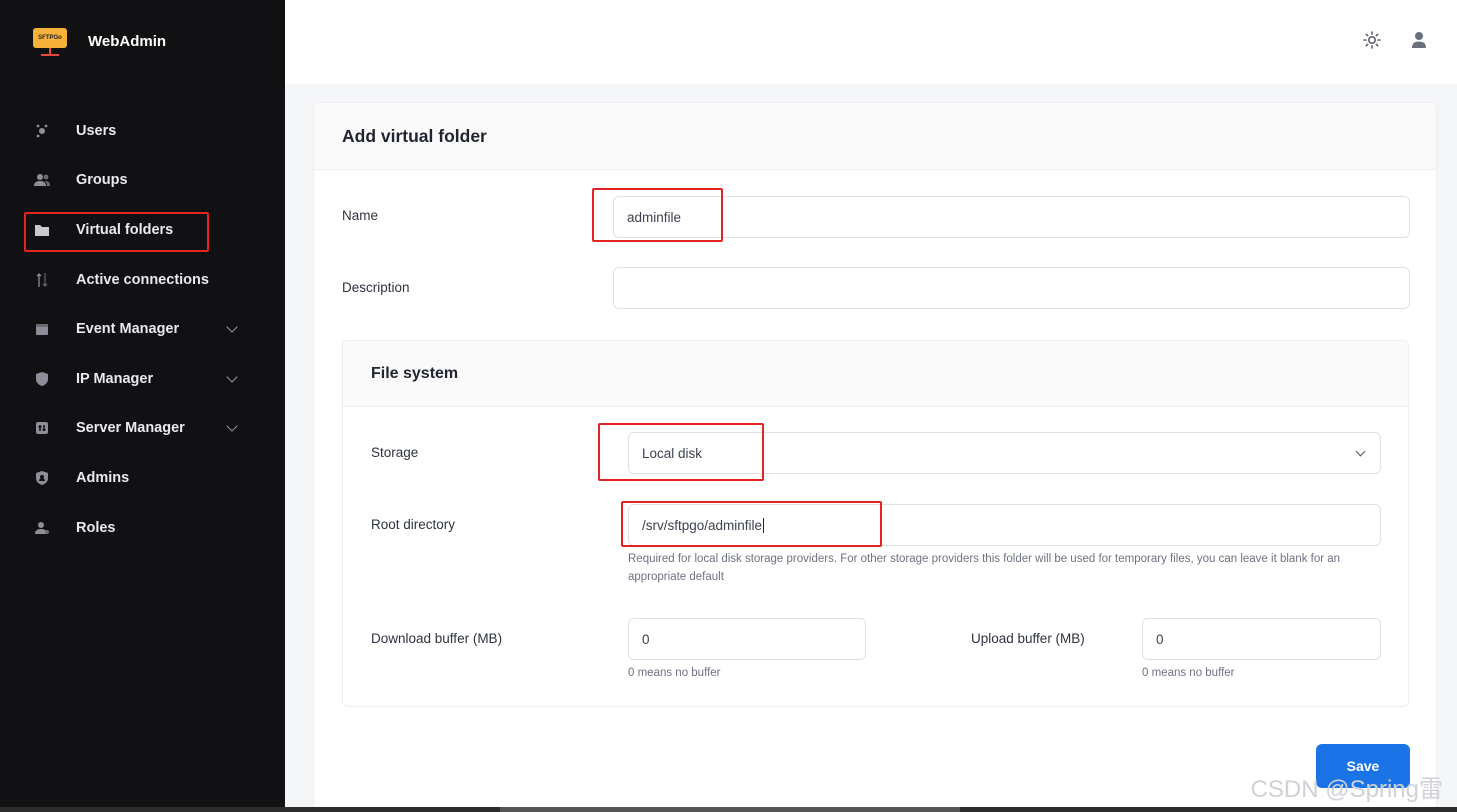 The width and height of the screenshot is (1457, 812). Describe the element at coordinates (414, 135) in the screenshot. I see `page-title: Add virtual folder` at that location.